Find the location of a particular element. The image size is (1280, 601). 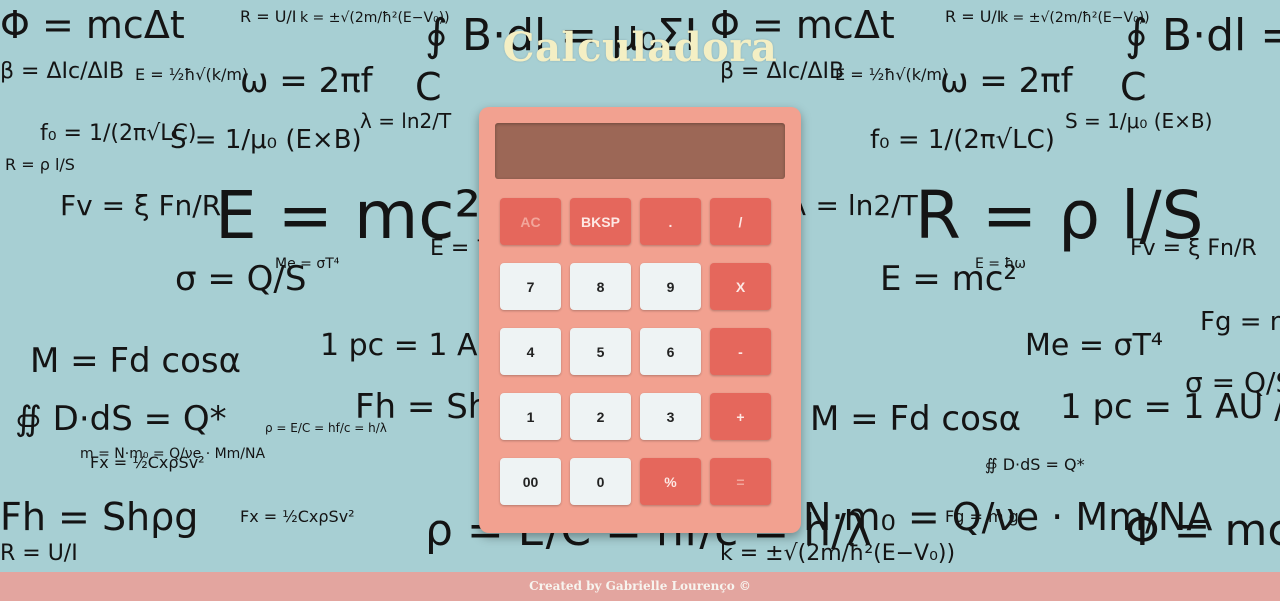

formula-text: Fh = Shρg is located at coordinates (99, 517).